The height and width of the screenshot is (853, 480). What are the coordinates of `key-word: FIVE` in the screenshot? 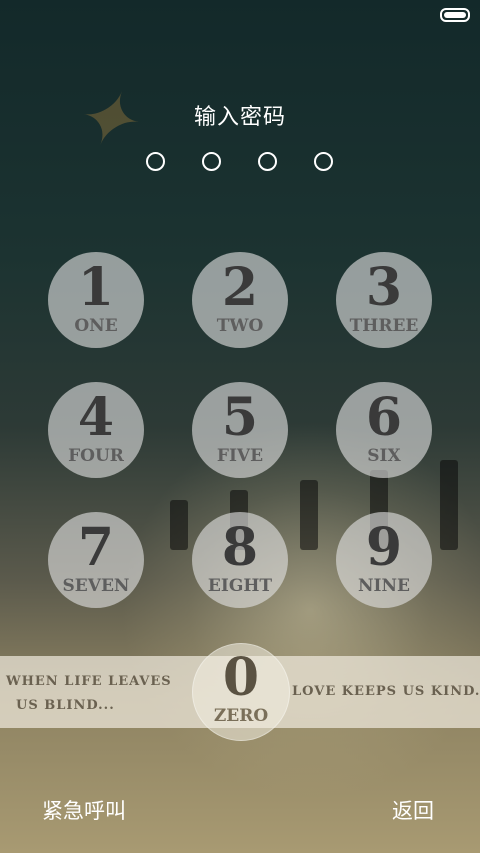 It's located at (240, 456).